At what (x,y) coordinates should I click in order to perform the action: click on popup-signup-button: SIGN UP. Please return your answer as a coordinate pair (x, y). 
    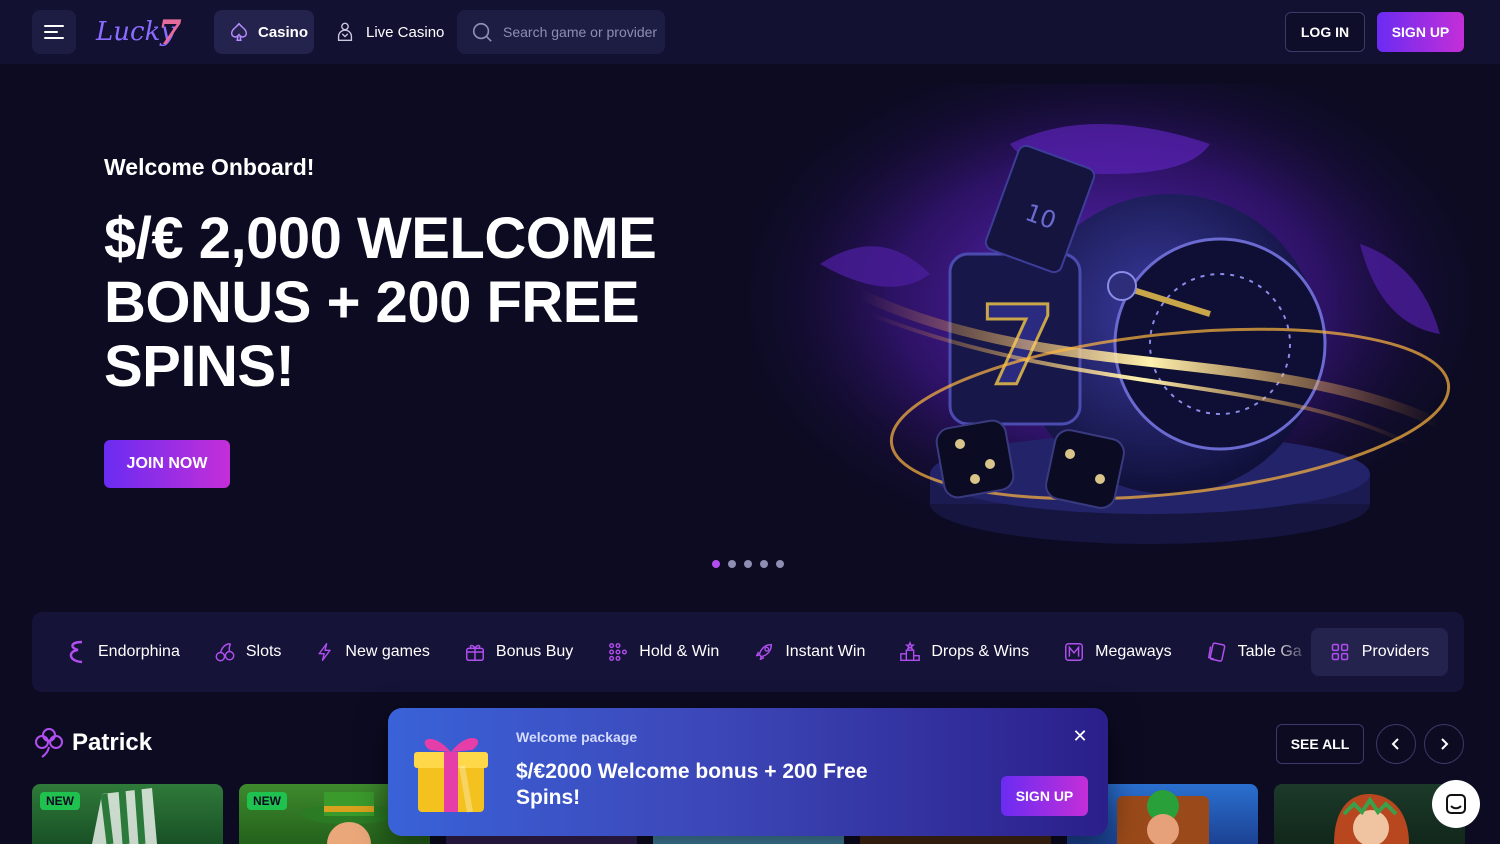
    Looking at the image, I should click on (1044, 796).